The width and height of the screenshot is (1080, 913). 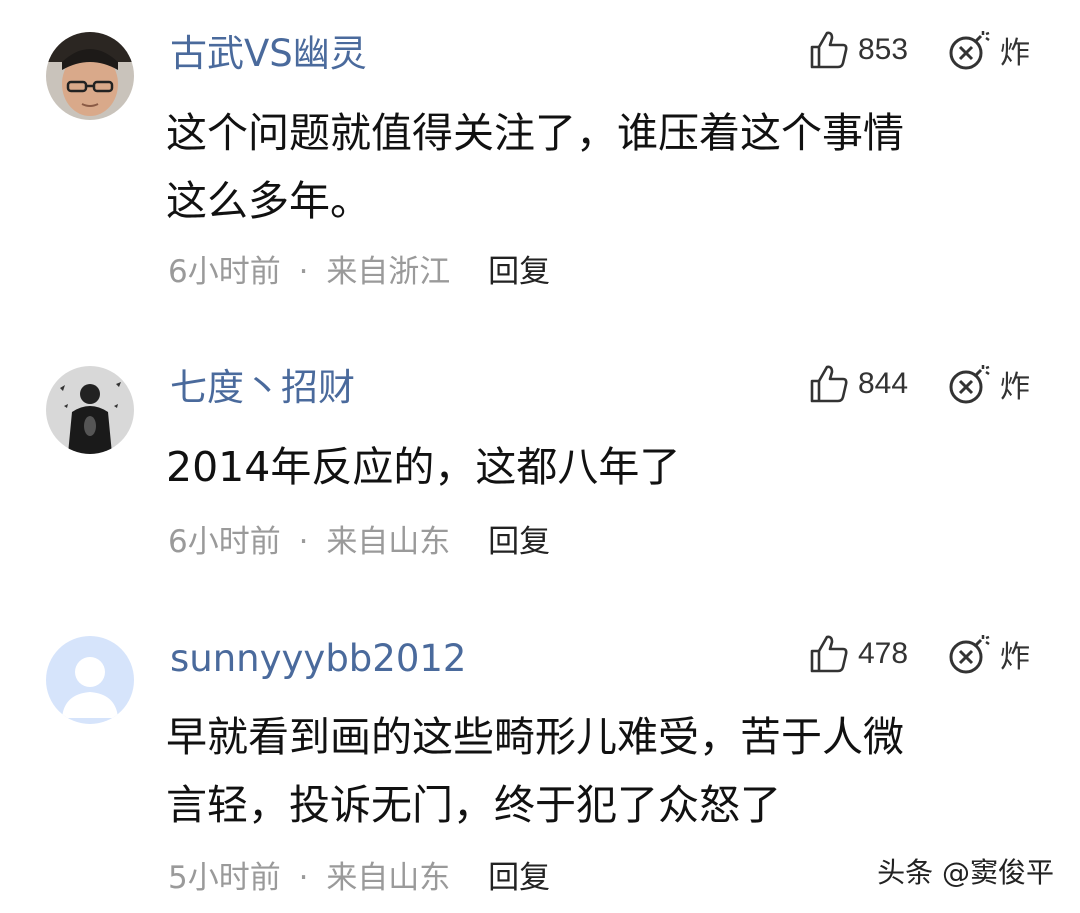 What do you see at coordinates (883, 383) in the screenshot?
I see `like-count: 844` at bounding box center [883, 383].